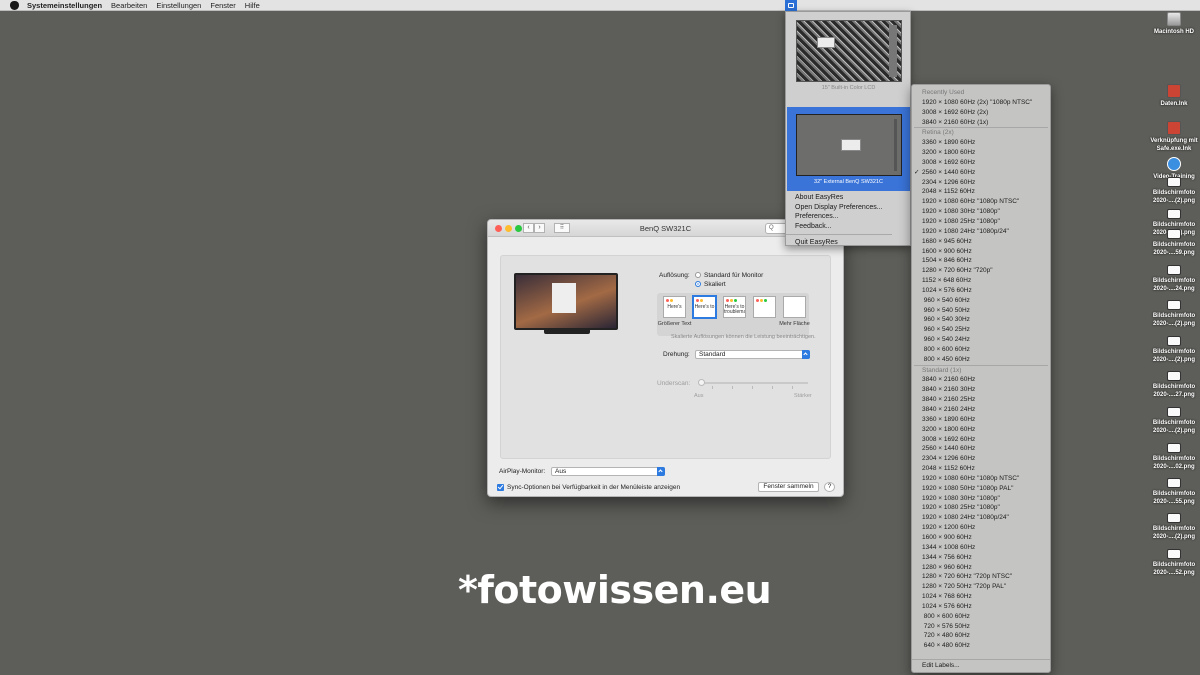 The height and width of the screenshot is (675, 1200). Describe the element at coordinates (981, 489) in the screenshot. I see `resolution-item: 1920 × 1080 50Hz "1080p PAL"` at that location.